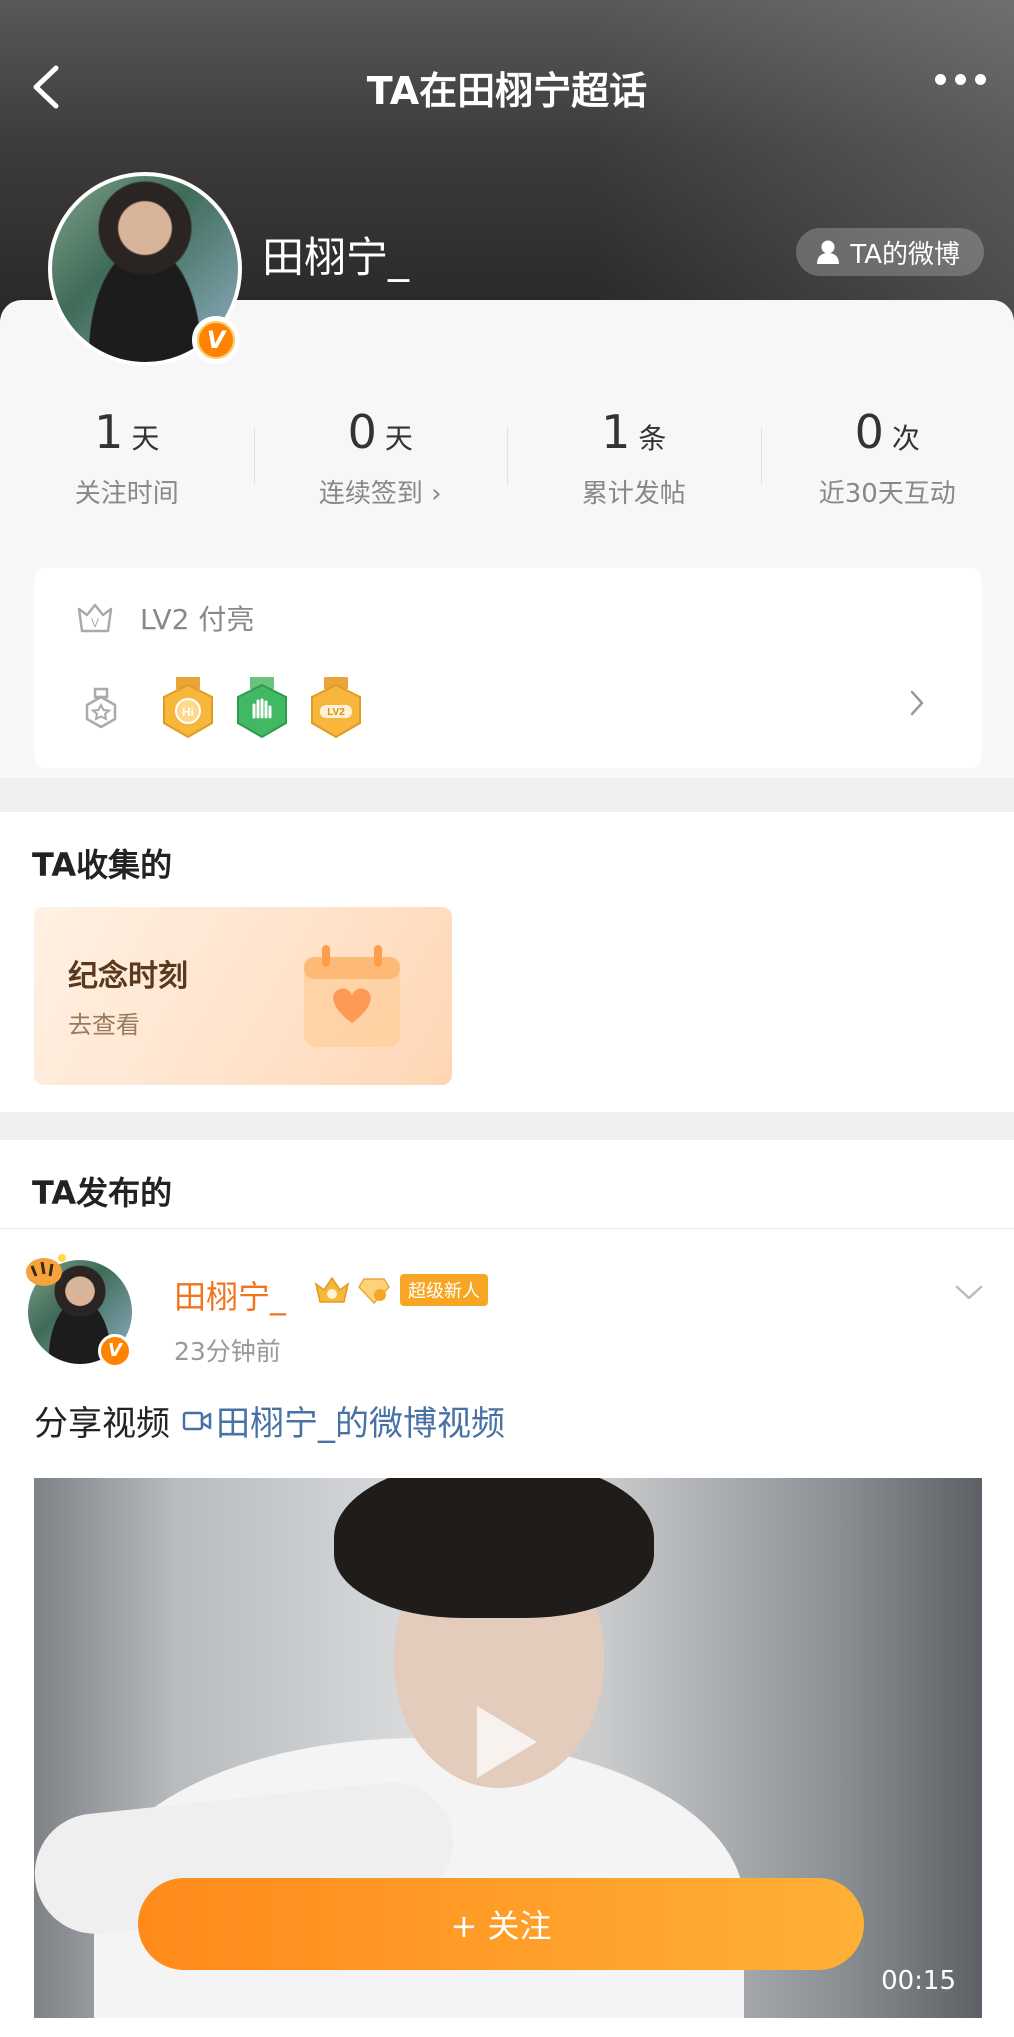 This screenshot has width=1014, height=2037. What do you see at coordinates (262, 708) in the screenshot?
I see `hand-medal-icon` at bounding box center [262, 708].